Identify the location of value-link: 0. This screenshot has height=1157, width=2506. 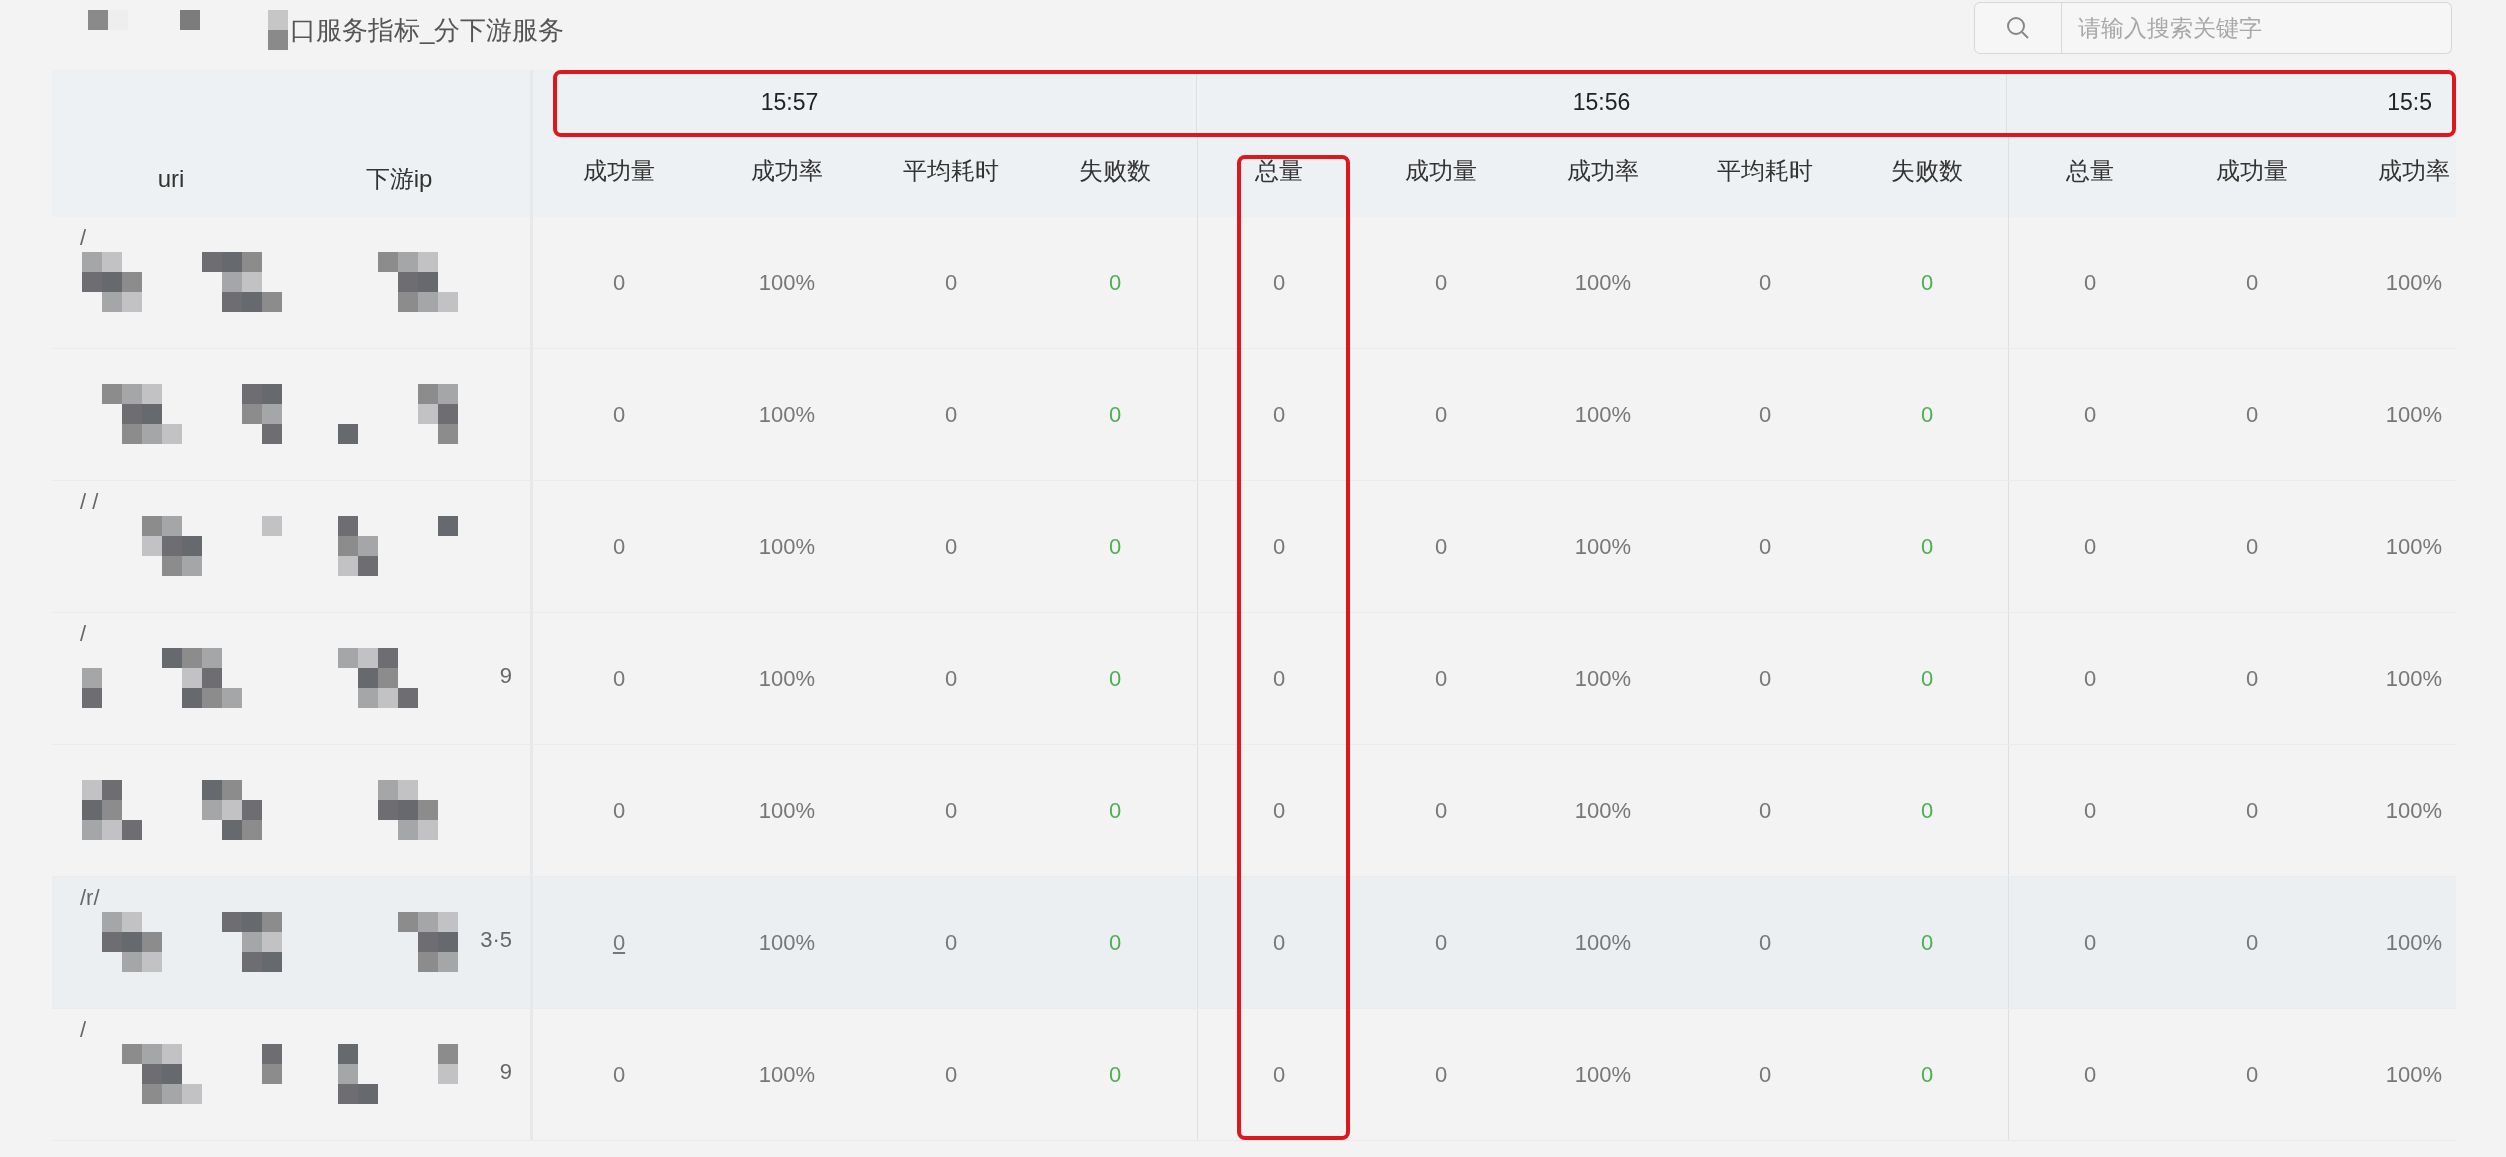
(619, 942).